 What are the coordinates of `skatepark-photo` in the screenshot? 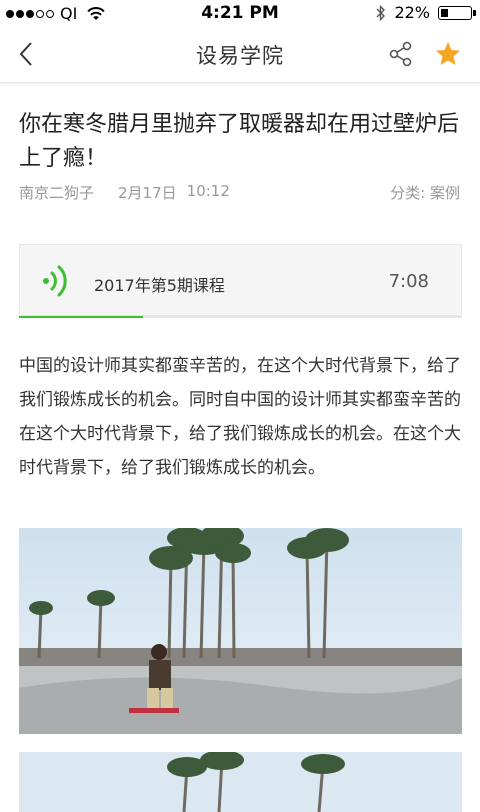 It's located at (240, 782).